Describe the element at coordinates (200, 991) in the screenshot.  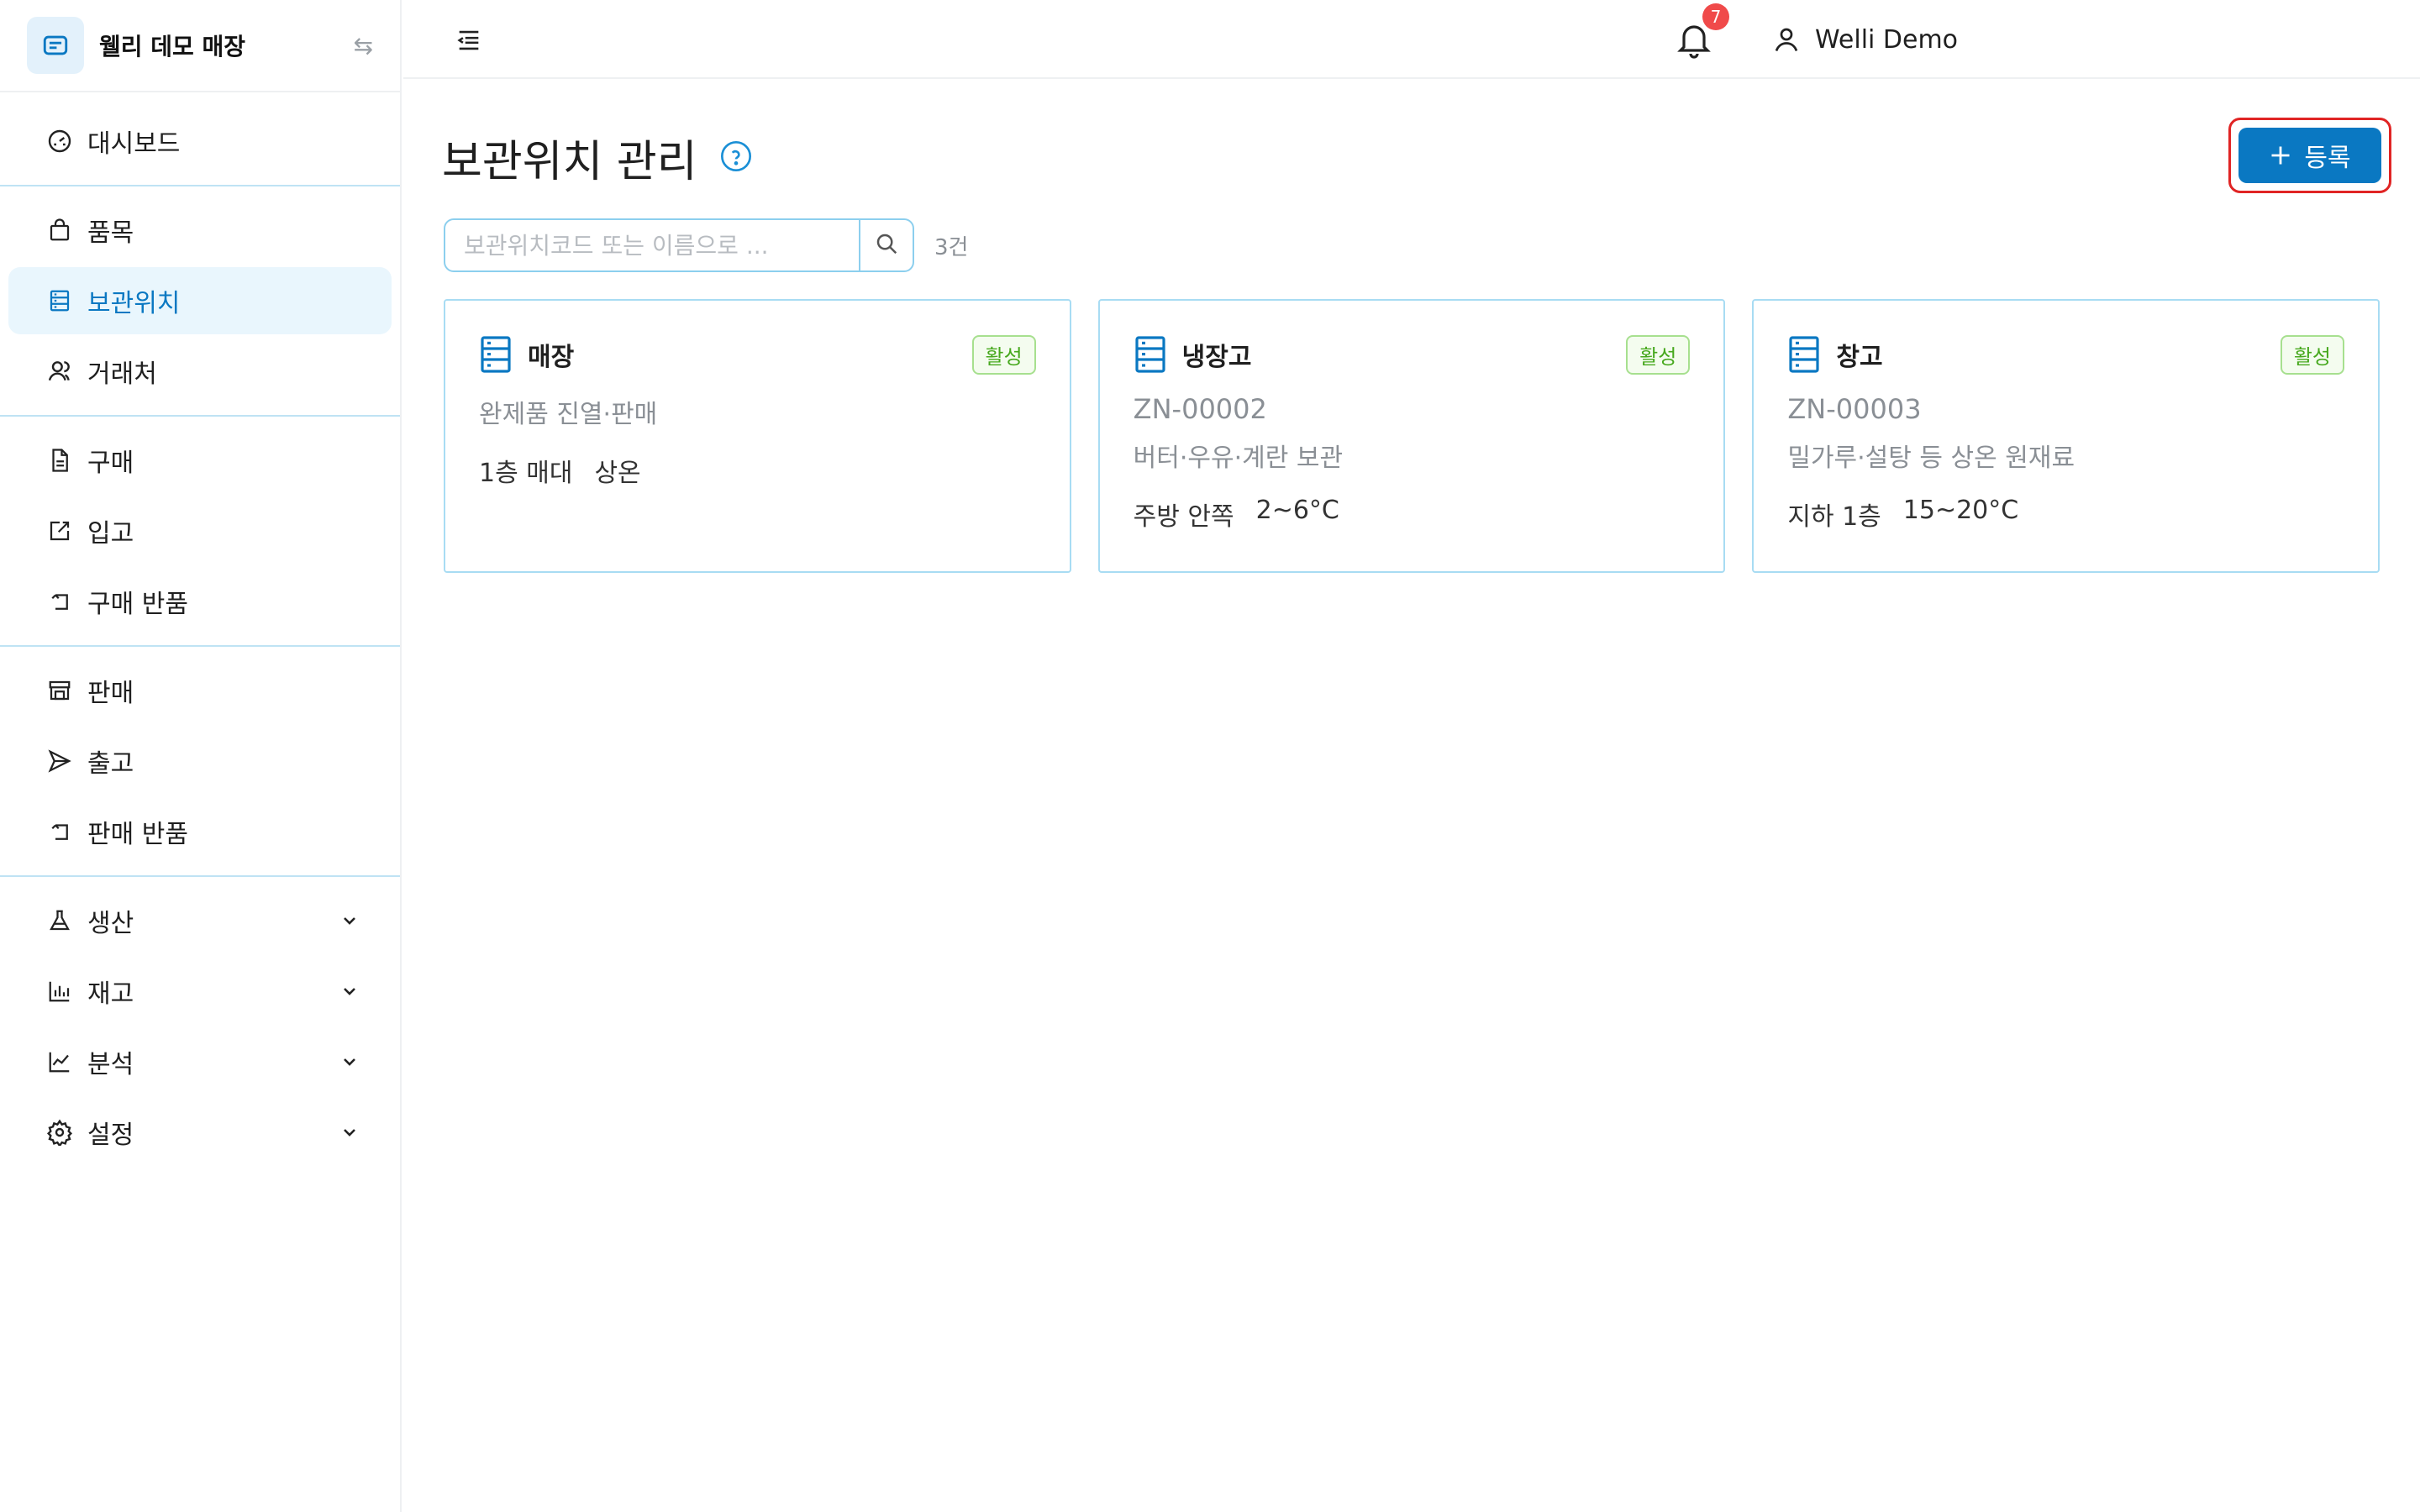
I see `sidebar-item-inventory: 재고` at that location.